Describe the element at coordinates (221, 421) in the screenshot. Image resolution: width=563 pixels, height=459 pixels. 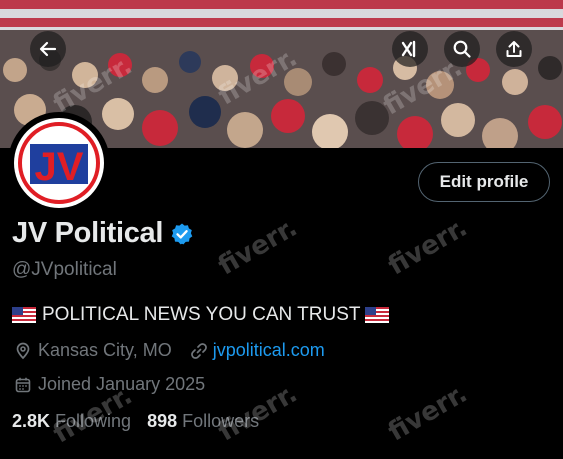
I see `followers-label: Followers` at that location.